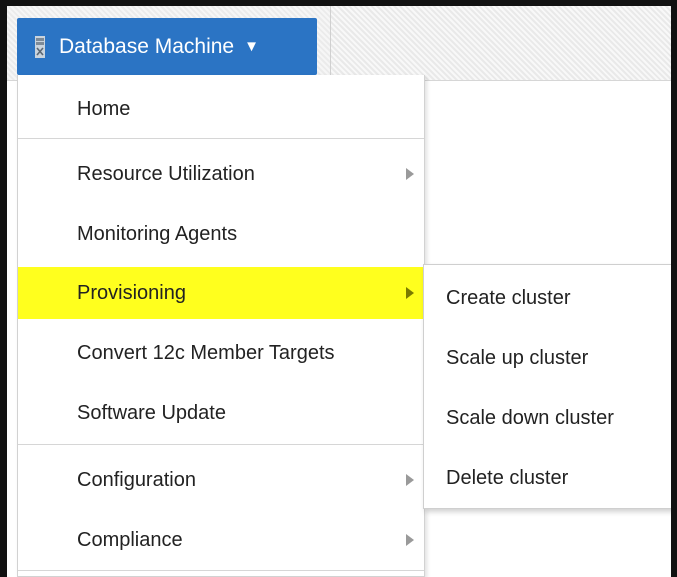 Image resolution: width=677 pixels, height=577 pixels. I want to click on menu-item-label: Software Update, so click(151, 412).